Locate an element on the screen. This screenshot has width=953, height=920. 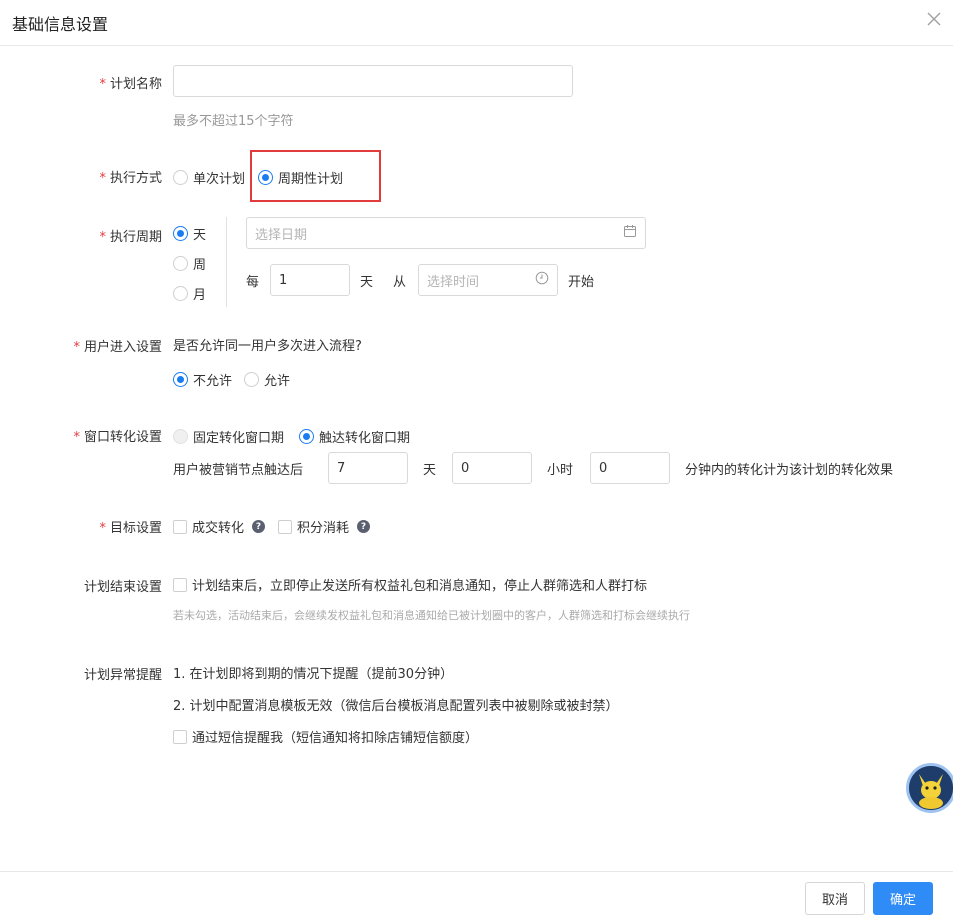
window-fixed: 固定转化窗口期 is located at coordinates (228, 436).